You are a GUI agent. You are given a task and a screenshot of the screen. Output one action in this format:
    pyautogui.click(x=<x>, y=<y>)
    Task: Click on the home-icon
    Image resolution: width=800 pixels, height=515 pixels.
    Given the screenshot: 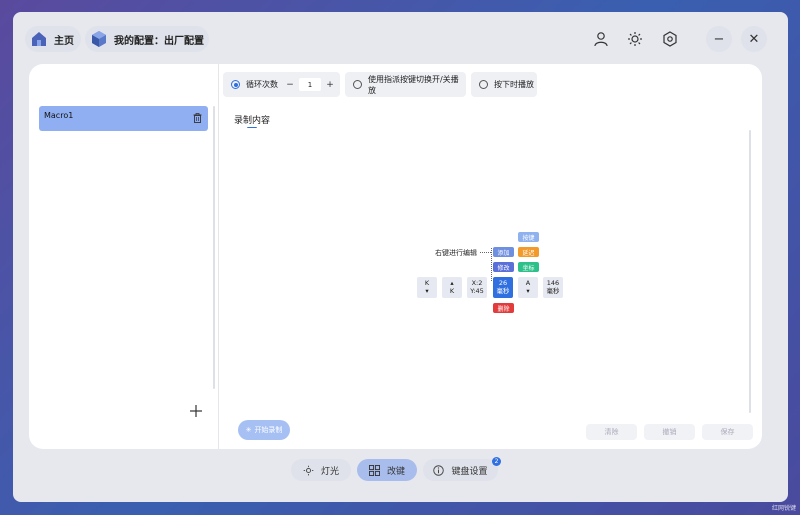 What is the action you would take?
    pyautogui.click(x=39, y=39)
    